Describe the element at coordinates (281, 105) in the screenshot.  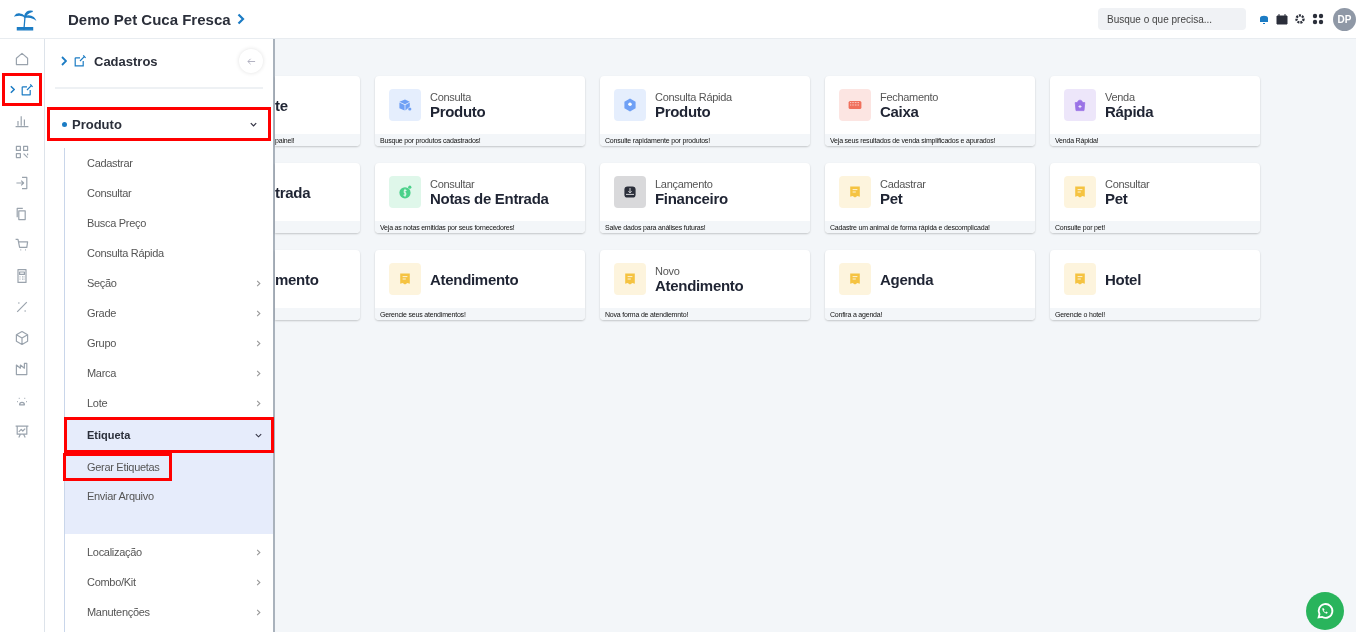
I see `card-title: te` at that location.